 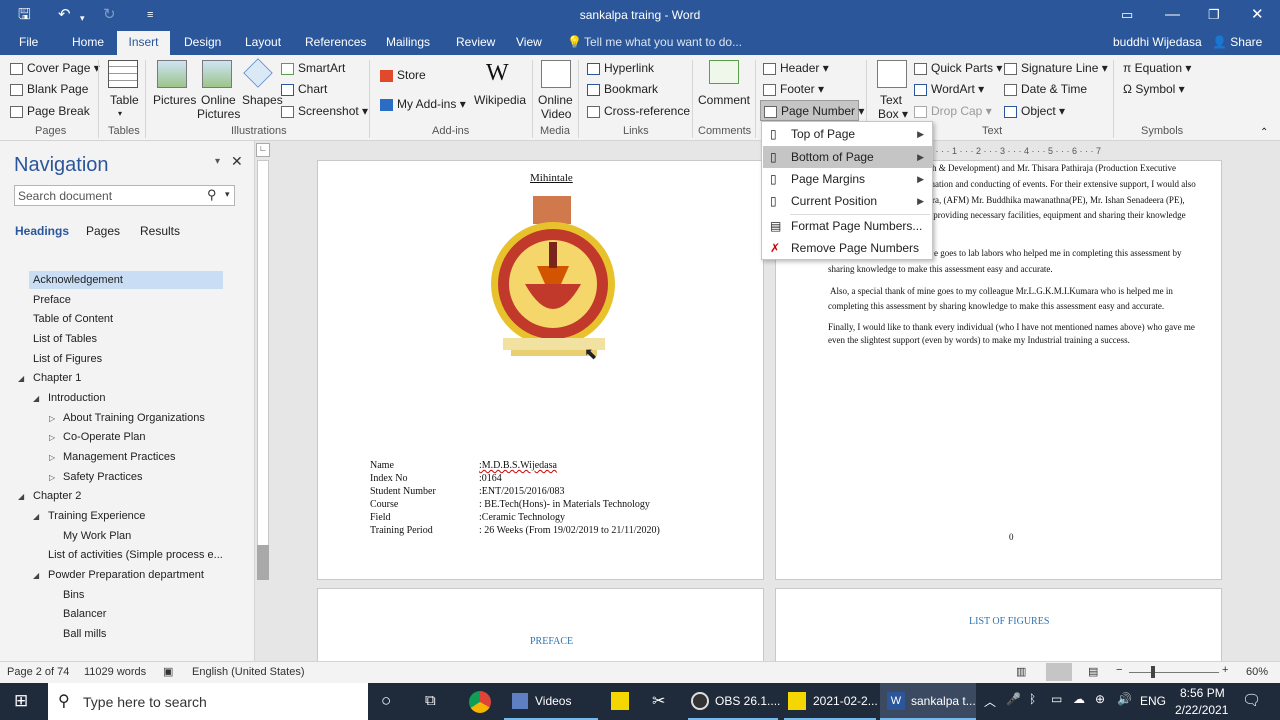 I want to click on tab-layout: Layout, so click(x=263, y=42).